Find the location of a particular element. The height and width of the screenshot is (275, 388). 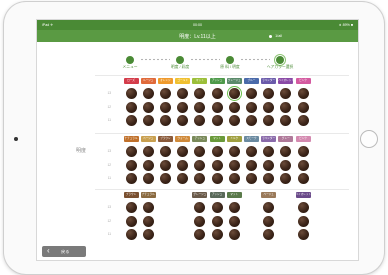

color-tag: ゴールド is located at coordinates (183, 81).